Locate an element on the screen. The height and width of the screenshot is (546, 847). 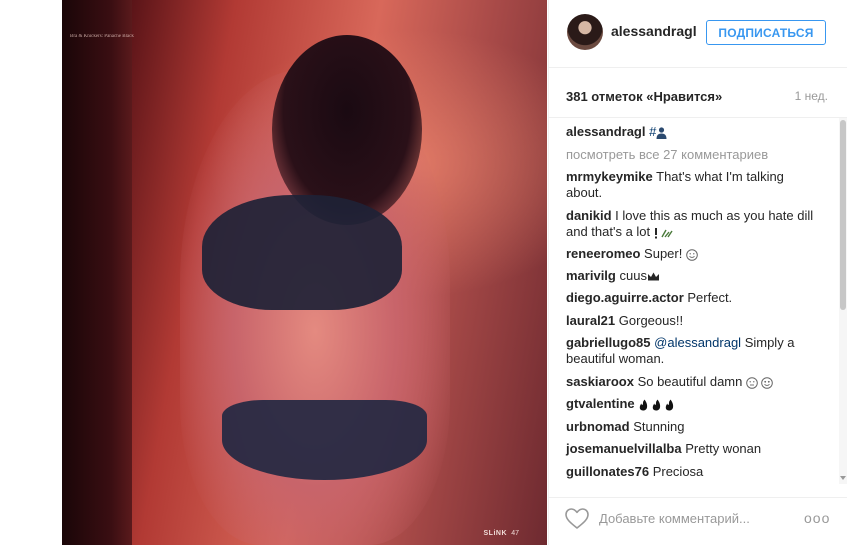
follow-button: ПОДПИСАТЬСЯ is located at coordinates (766, 32).